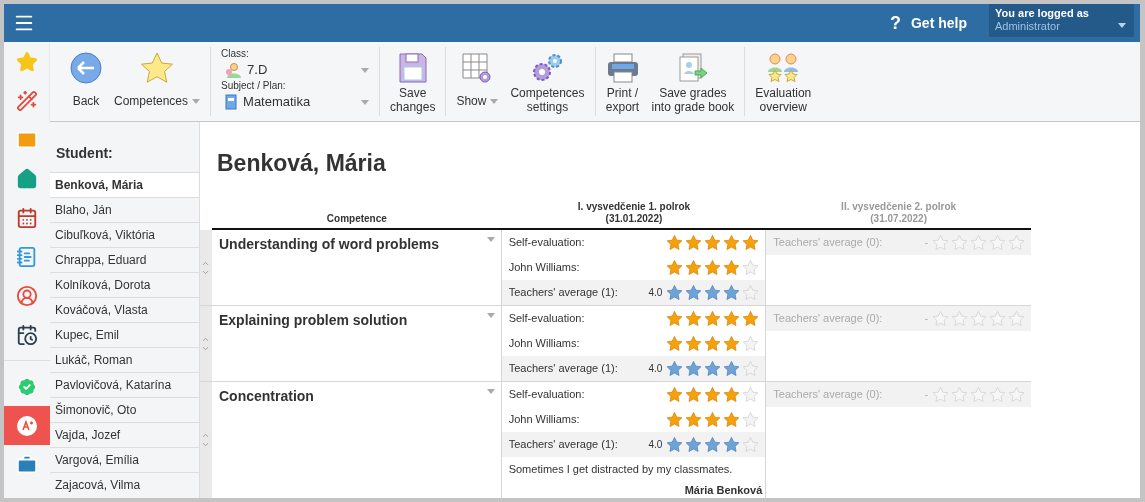 The width and height of the screenshot is (1145, 502). What do you see at coordinates (231, 102) in the screenshot?
I see `book-icon` at bounding box center [231, 102].